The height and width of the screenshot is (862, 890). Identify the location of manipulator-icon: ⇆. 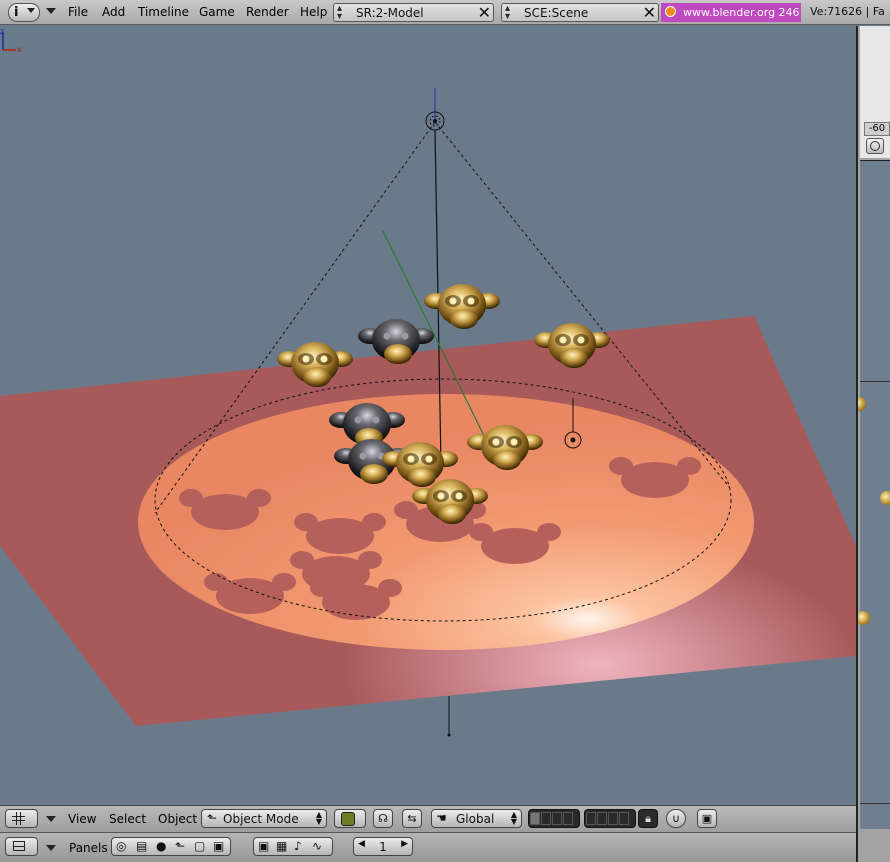
(412, 818).